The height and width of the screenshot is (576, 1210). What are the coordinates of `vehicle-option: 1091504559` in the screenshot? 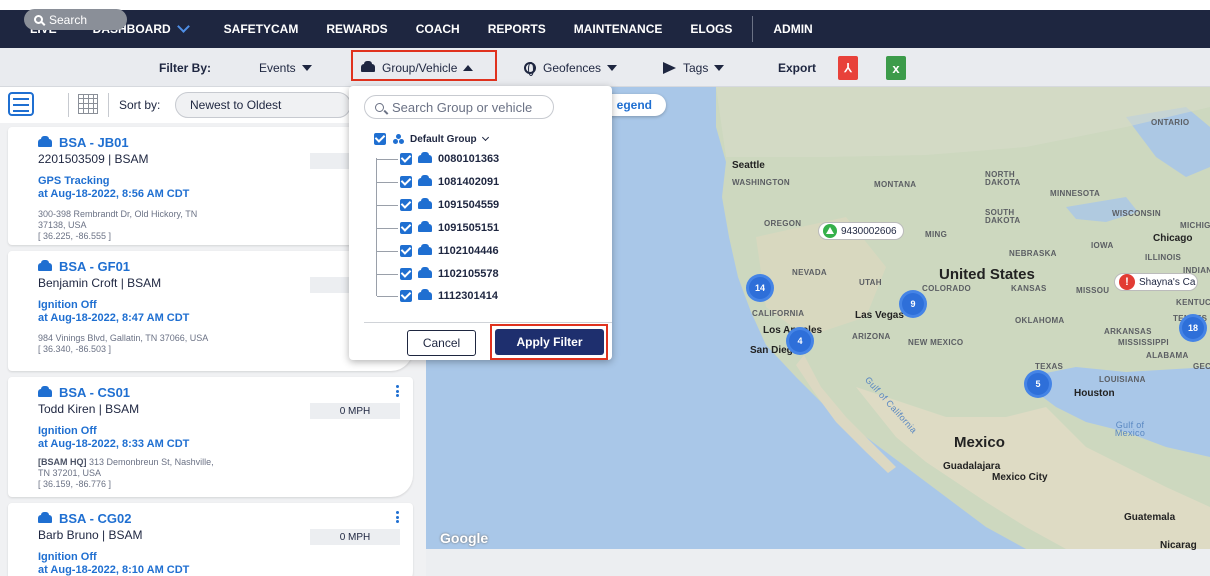 It's located at (438, 204).